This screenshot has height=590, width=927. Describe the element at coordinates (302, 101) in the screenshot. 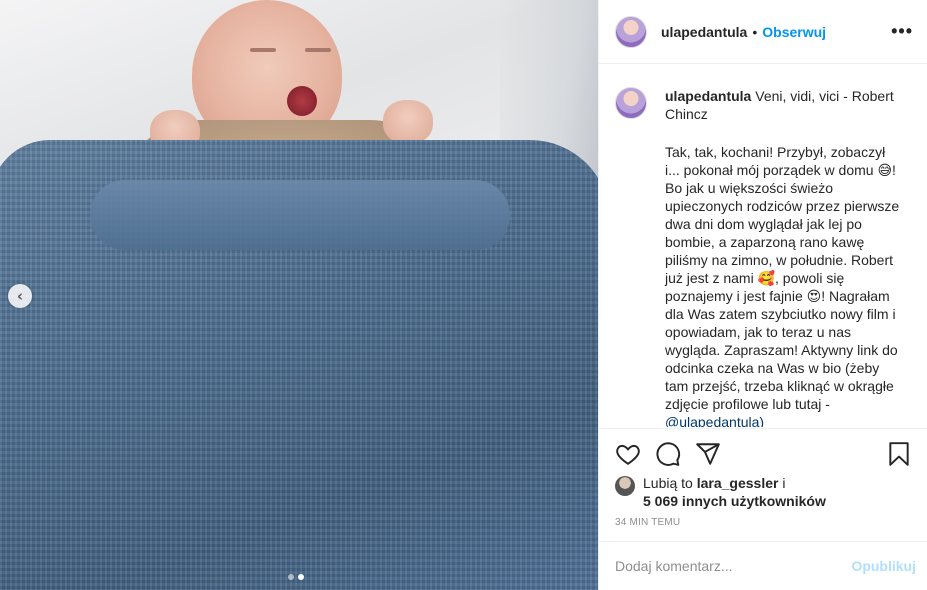

I see `photo-baby-mouth` at that location.